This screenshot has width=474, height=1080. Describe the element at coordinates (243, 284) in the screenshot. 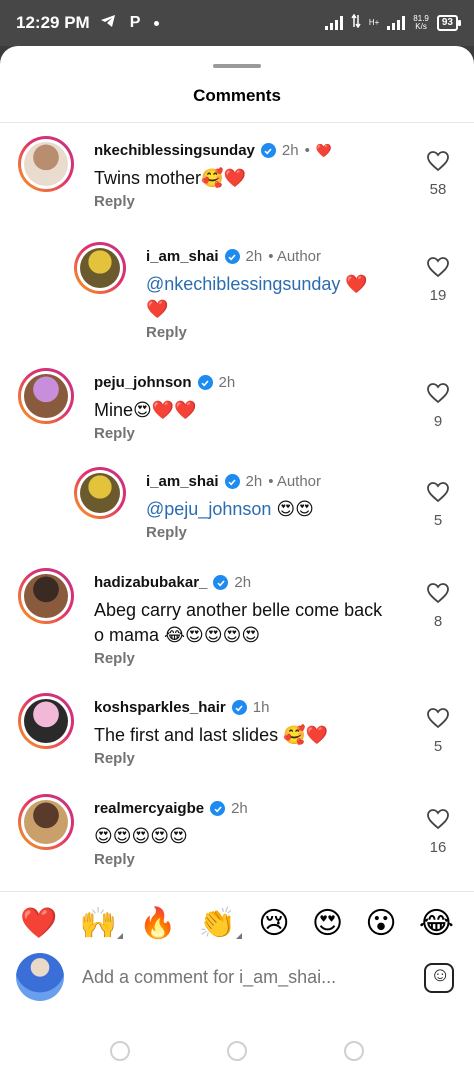

I see `mention-link: @nkechiblessingsunday` at that location.